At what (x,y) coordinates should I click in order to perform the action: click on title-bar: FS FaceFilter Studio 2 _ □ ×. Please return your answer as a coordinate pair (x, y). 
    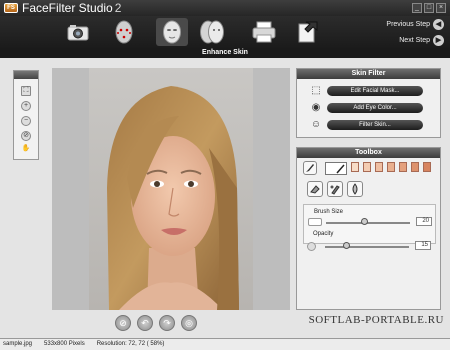
    Looking at the image, I should click on (225, 8).